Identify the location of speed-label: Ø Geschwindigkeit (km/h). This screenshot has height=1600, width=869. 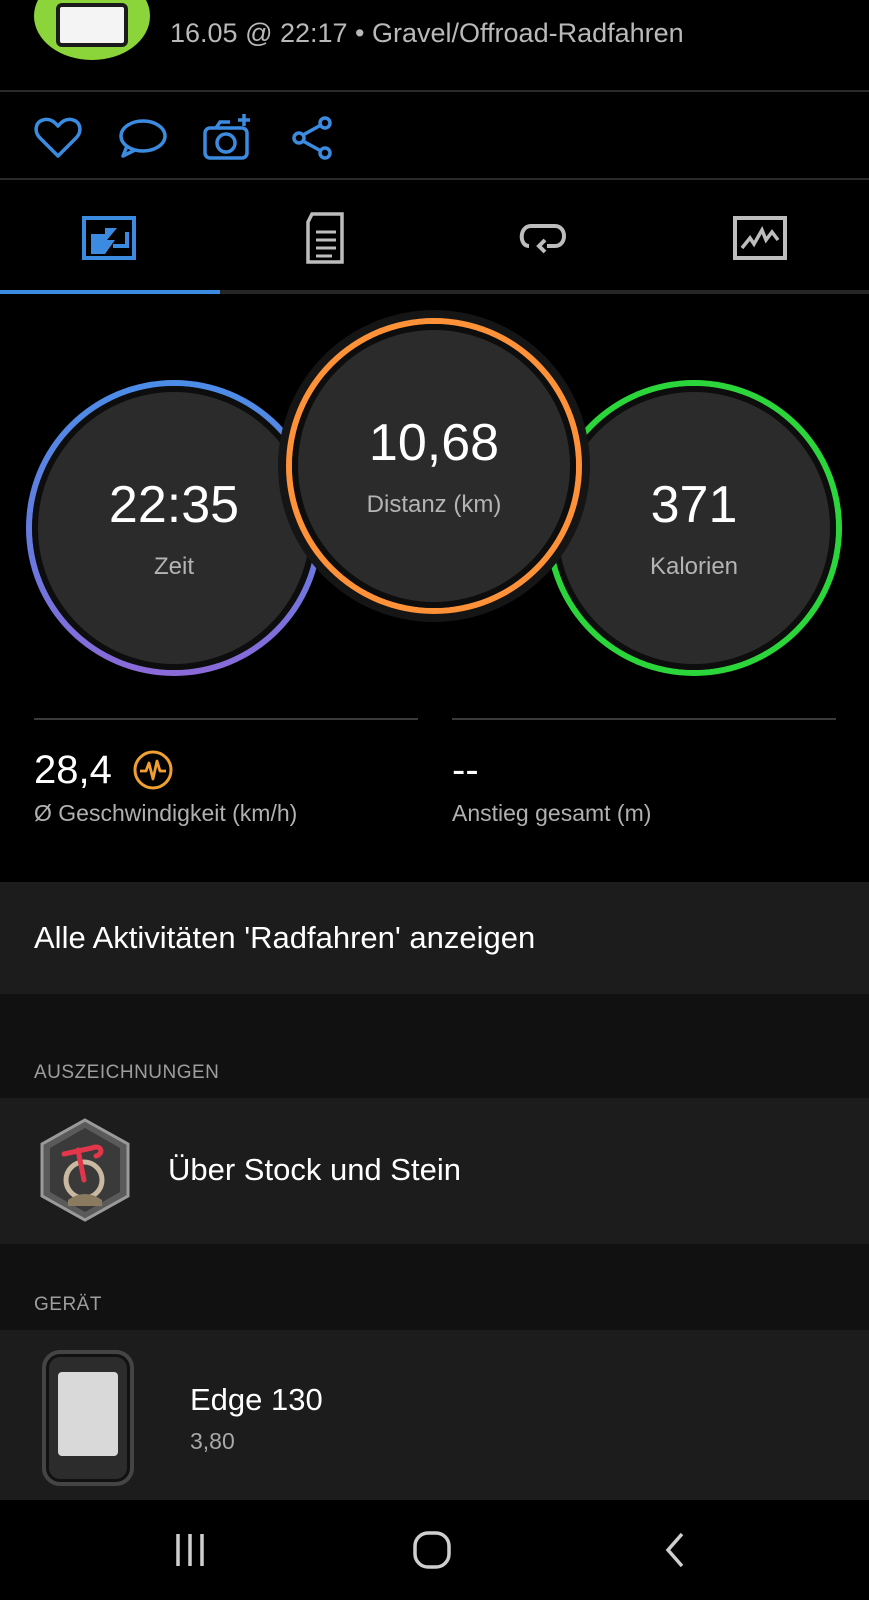
(166, 813).